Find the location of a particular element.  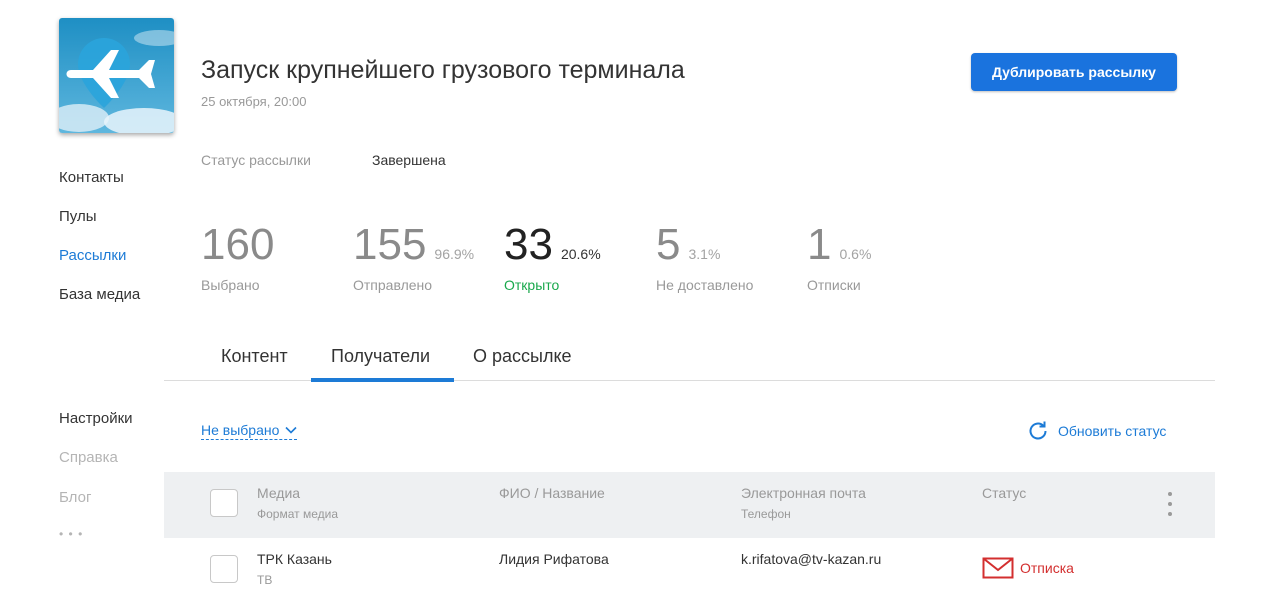

stat-percent: 0.6% is located at coordinates (855, 254).